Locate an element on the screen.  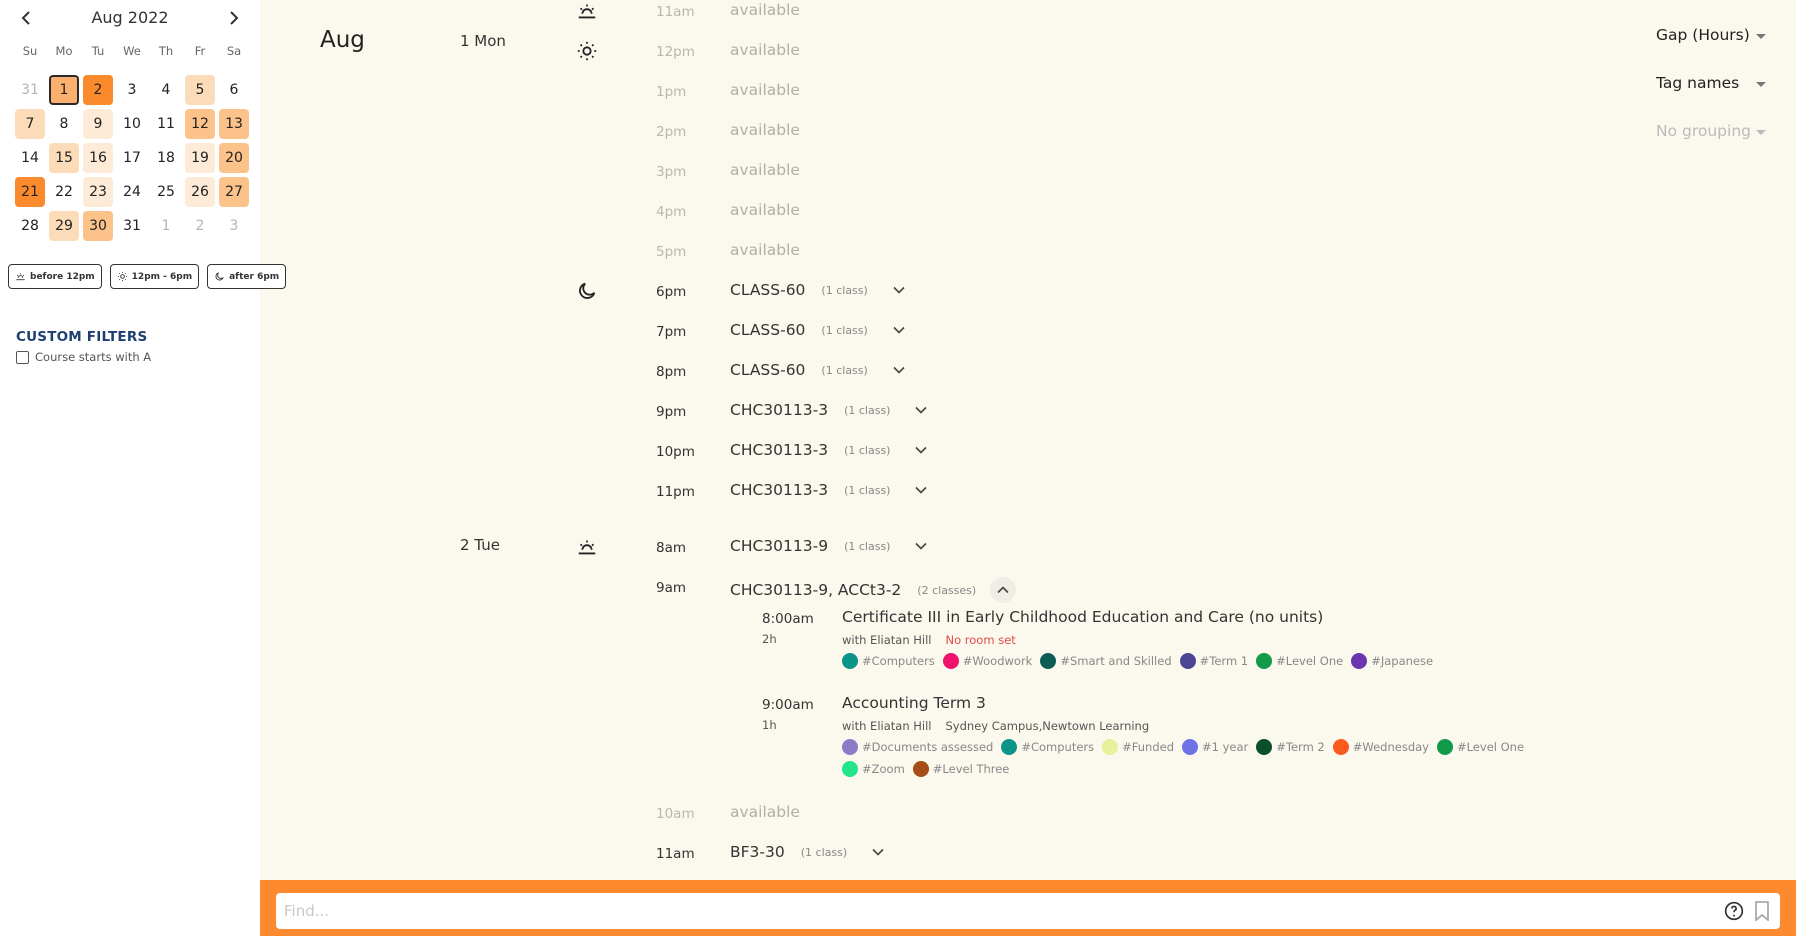
day-label: 2 Tue is located at coordinates (480, 545).